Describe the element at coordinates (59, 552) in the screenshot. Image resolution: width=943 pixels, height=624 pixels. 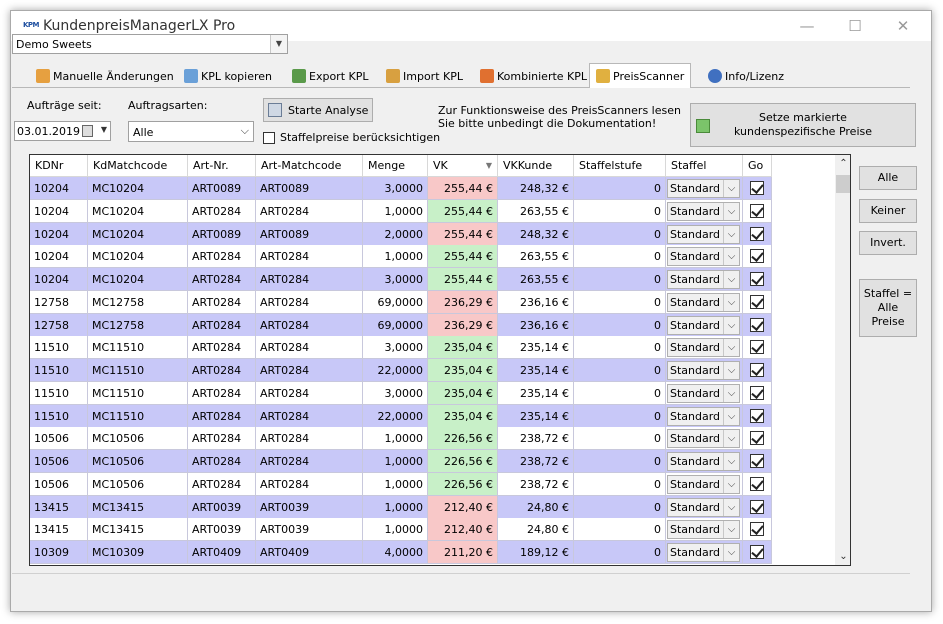
I see `cell-kdnr: 10309` at that location.